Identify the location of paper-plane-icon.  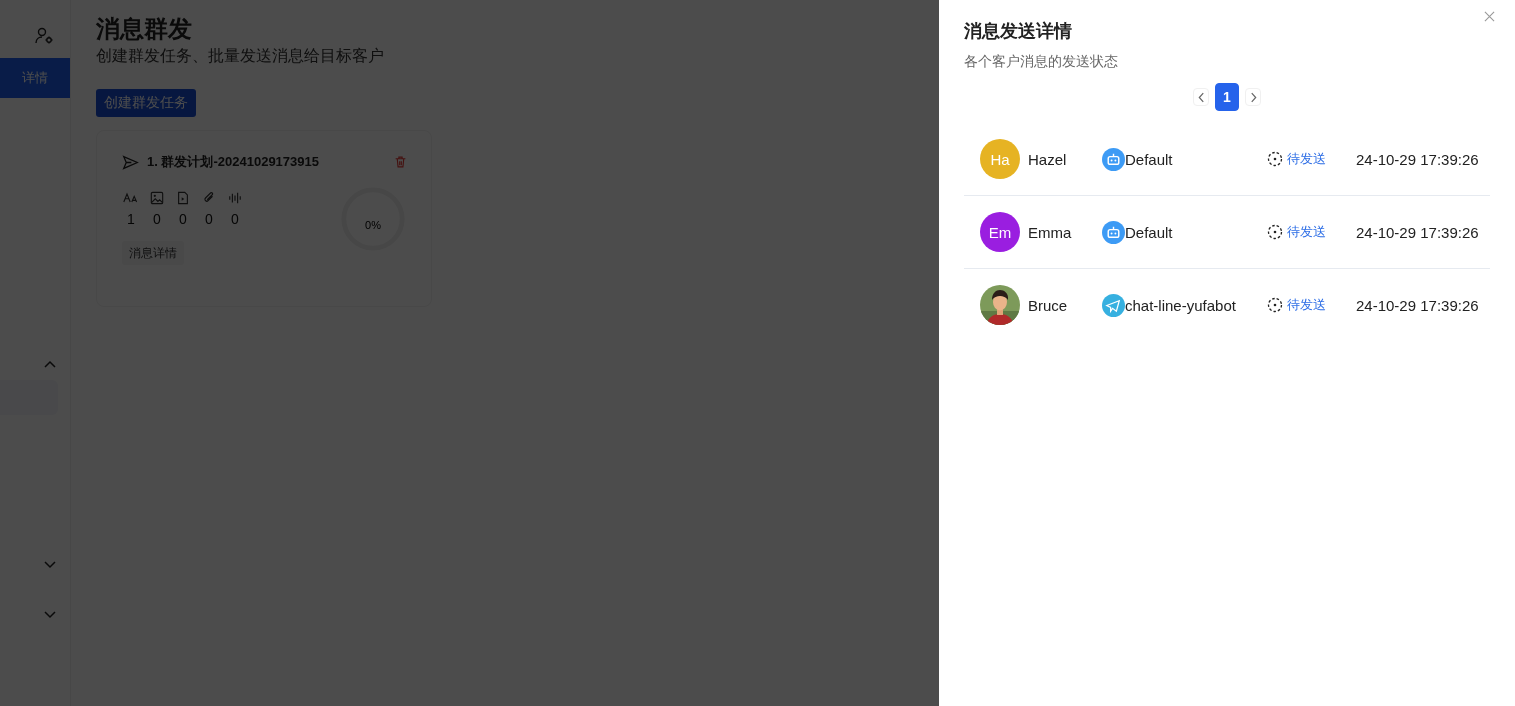
(1113, 305).